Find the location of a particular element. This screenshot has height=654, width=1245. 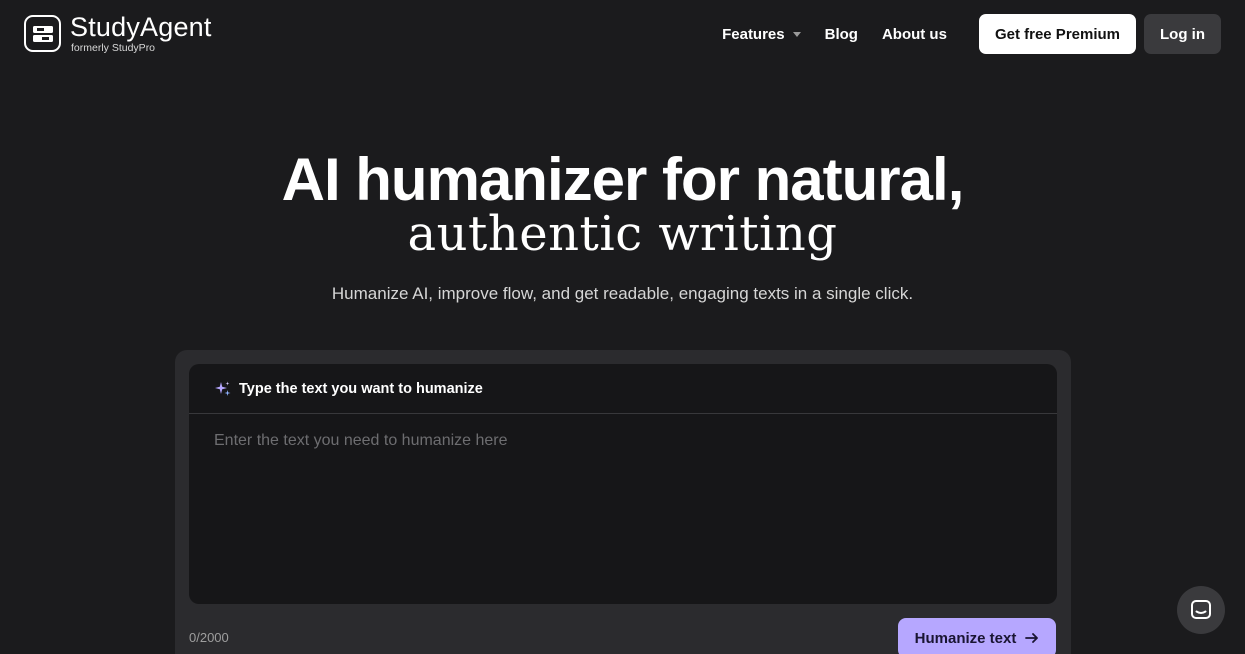

logo-subtitle: formerly StudyPro is located at coordinates (113, 48).